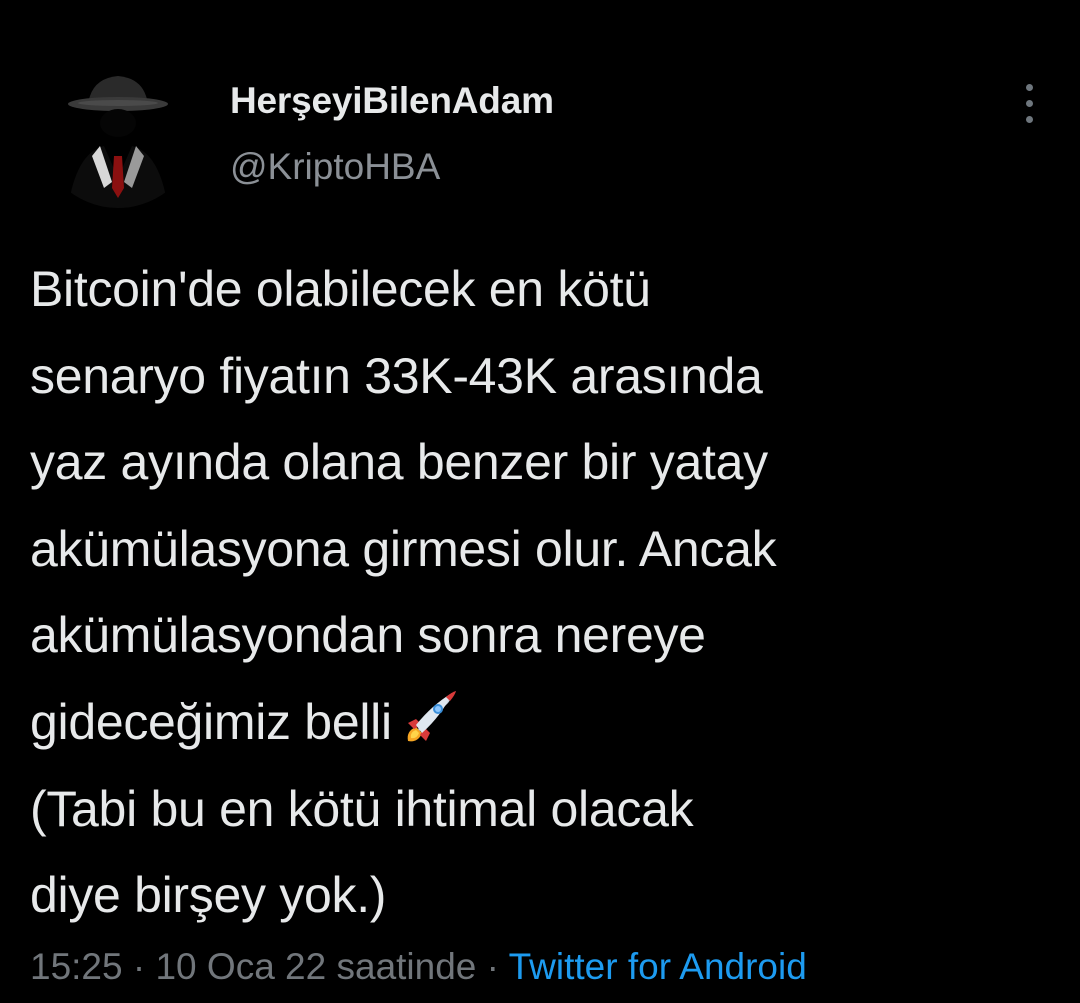 The width and height of the screenshot is (1080, 1003). I want to click on tweet-time: 15:25, so click(76, 966).